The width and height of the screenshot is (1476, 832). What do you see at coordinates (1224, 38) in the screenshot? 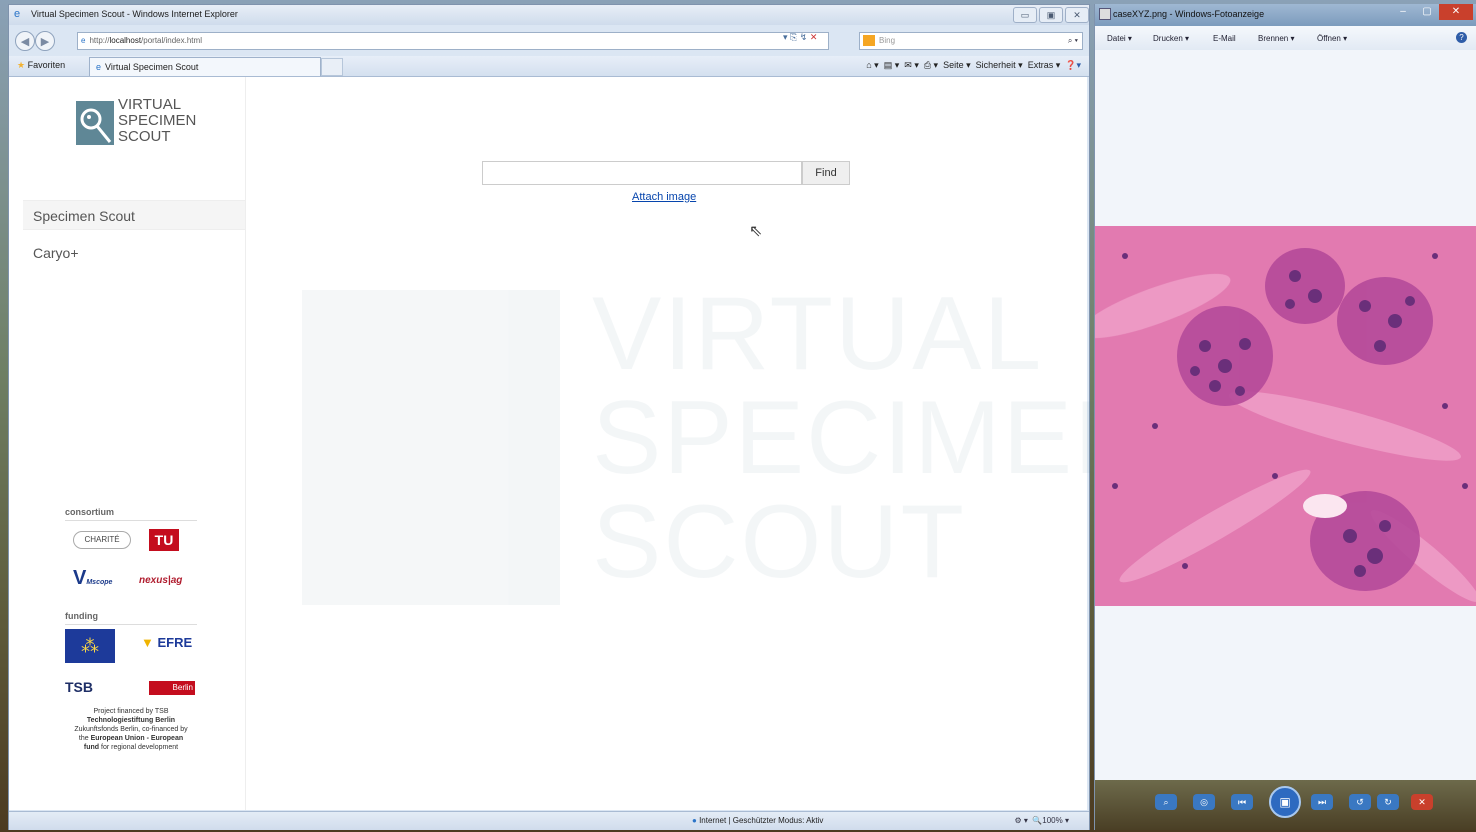
I see `viewer-menu-email: E-Mail` at bounding box center [1224, 38].